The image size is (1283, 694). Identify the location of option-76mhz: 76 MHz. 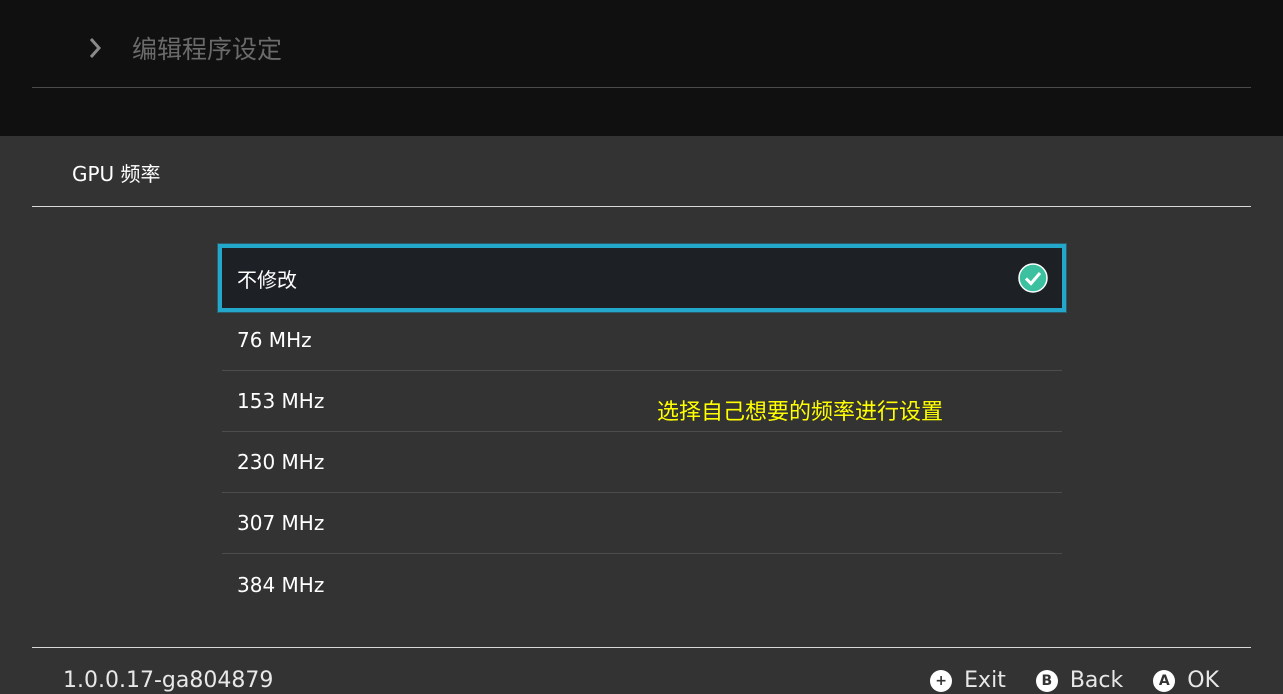
(642, 340).